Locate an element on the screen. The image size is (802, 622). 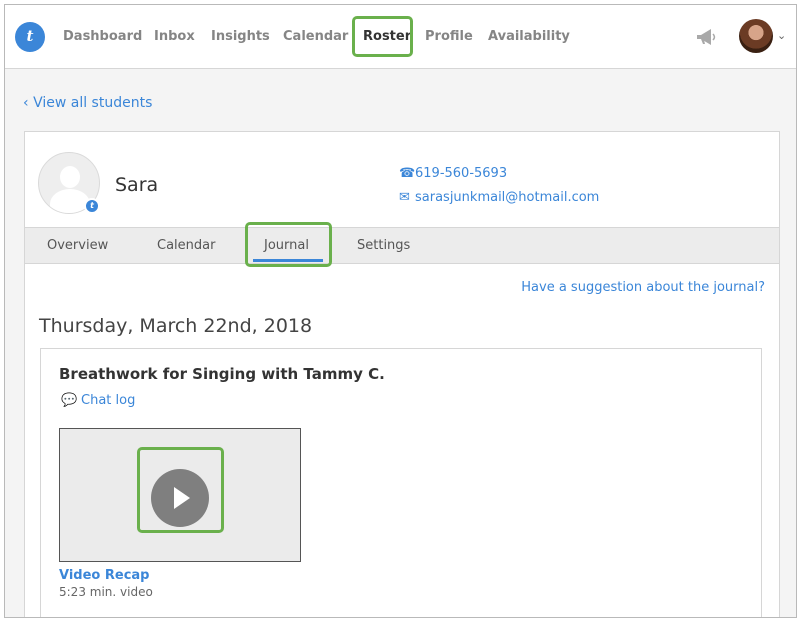
email-address: sarasjunkmail@hotmail.com is located at coordinates (507, 197).